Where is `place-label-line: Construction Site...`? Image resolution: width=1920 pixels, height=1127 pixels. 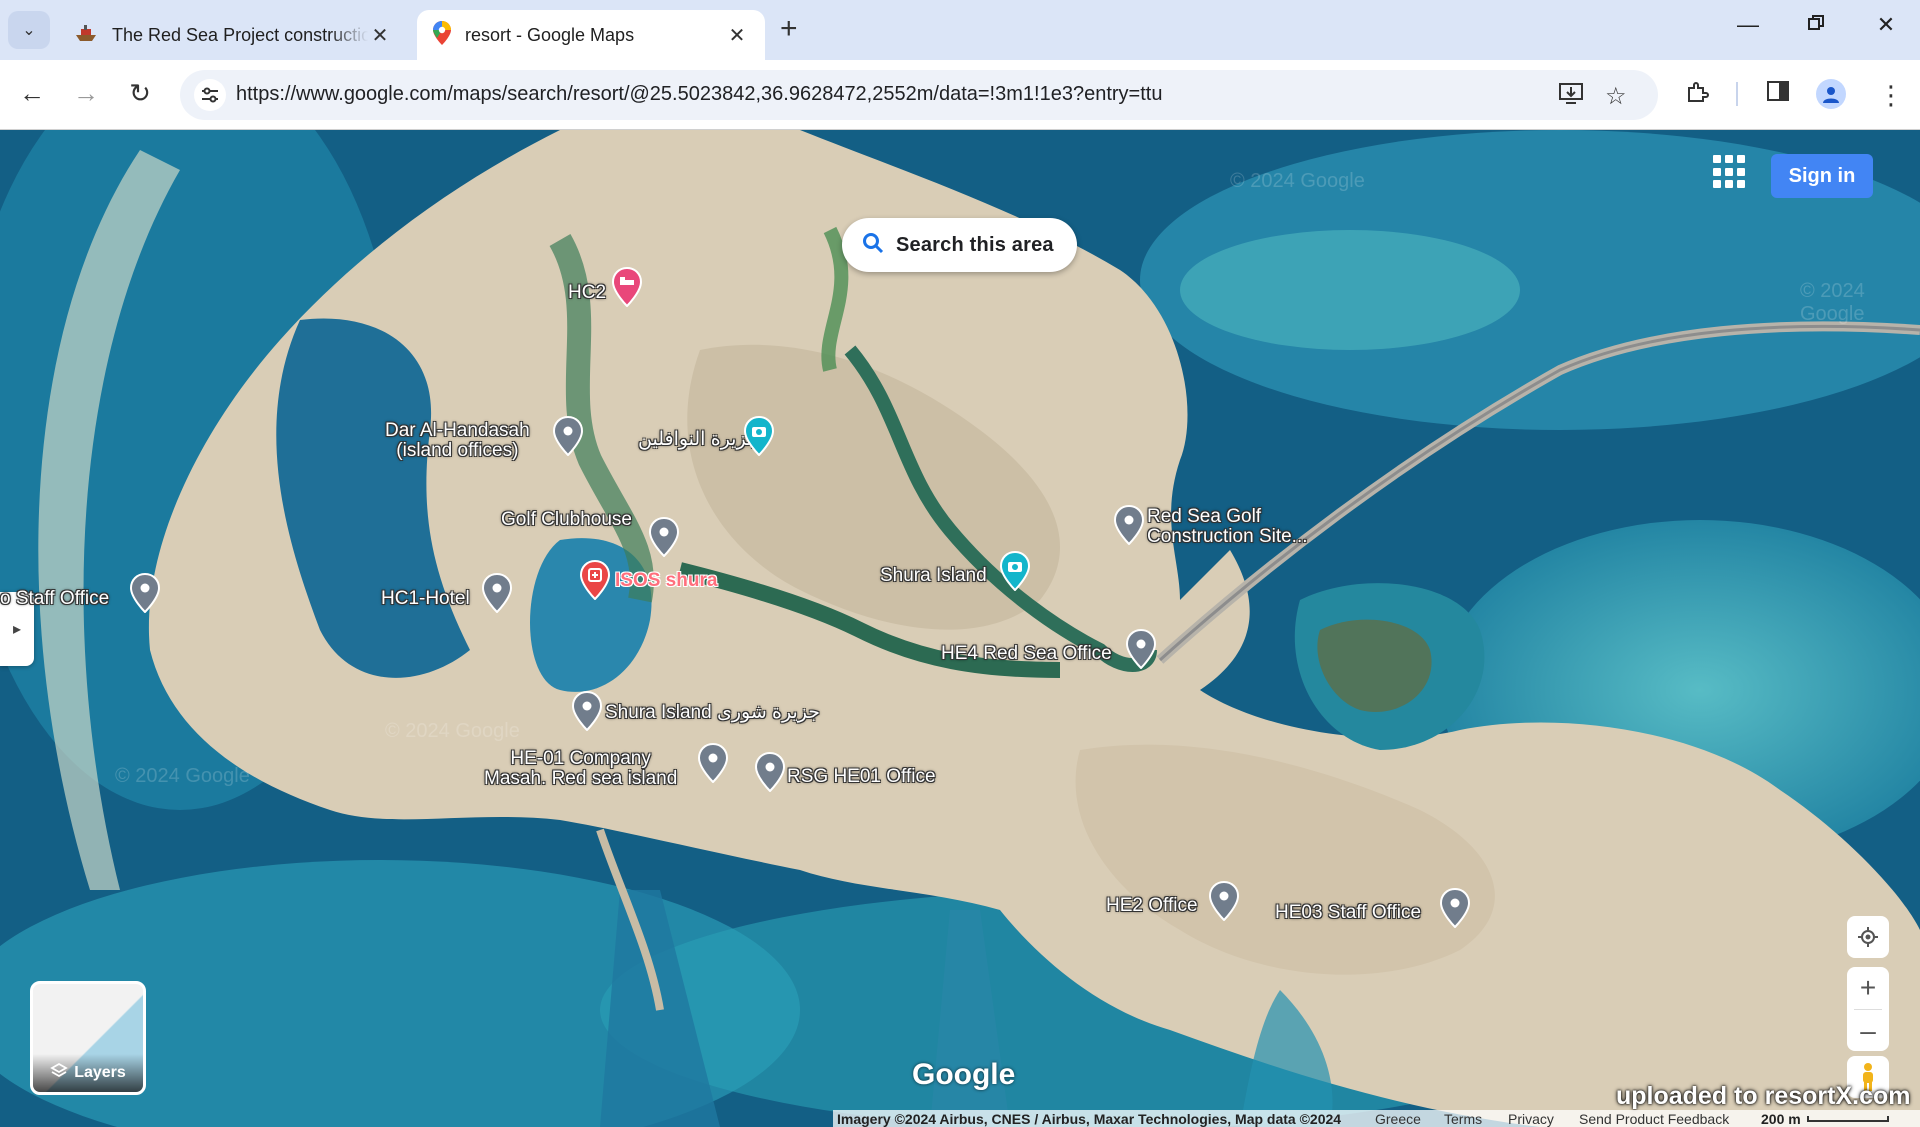
place-label-line: Construction Site... is located at coordinates (1227, 536).